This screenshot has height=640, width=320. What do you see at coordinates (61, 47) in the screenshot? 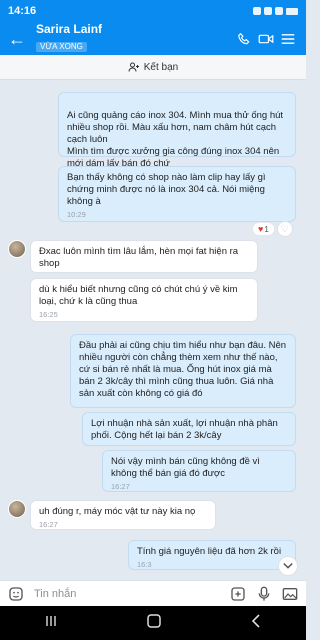
I see `last-seen-badge: VỪA XONG` at bounding box center [61, 47].